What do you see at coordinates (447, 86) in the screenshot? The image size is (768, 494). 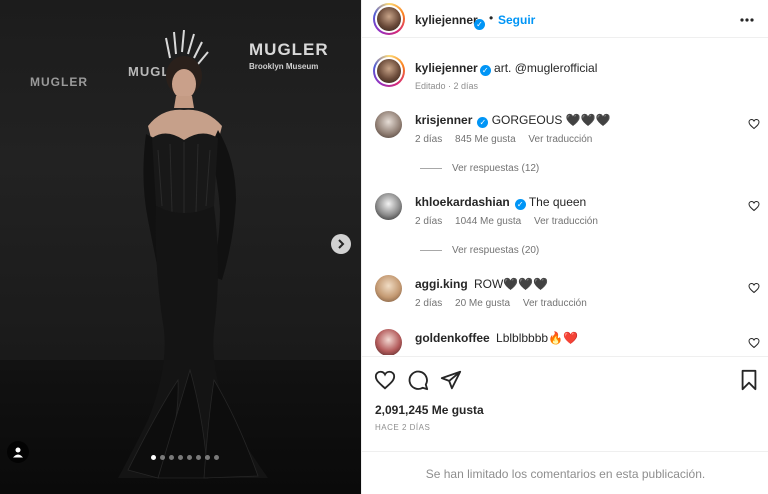 I see `caption-meta: Editado · 2 días` at bounding box center [447, 86].